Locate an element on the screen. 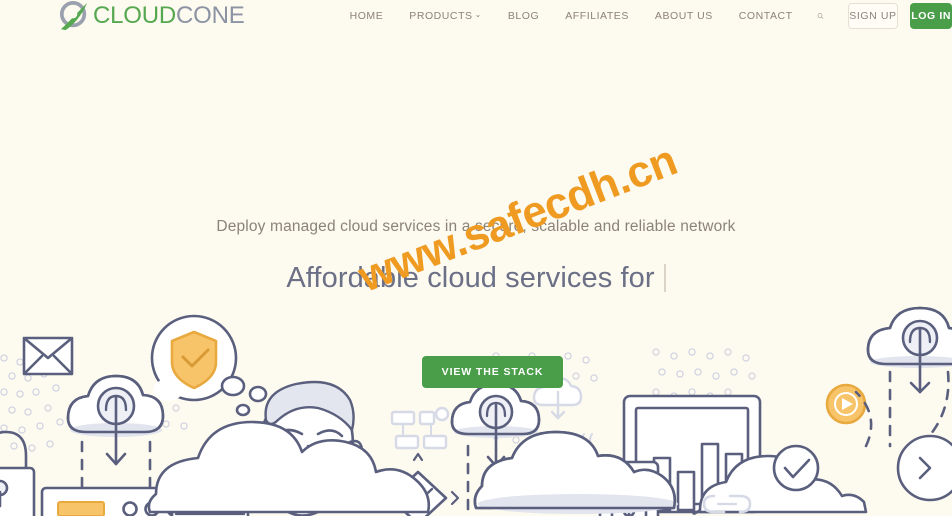  view-the-stack-button: VIEW THE STACK is located at coordinates (492, 372).